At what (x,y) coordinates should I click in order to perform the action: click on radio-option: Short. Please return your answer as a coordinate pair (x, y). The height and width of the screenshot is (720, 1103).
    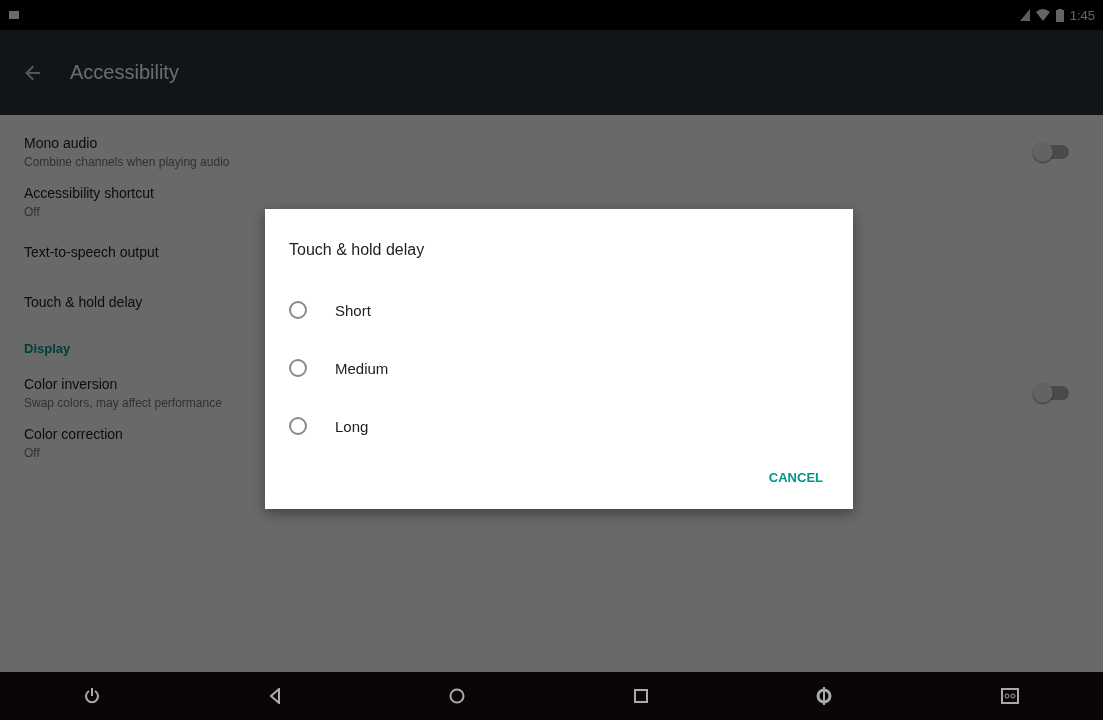
    Looking at the image, I should click on (559, 310).